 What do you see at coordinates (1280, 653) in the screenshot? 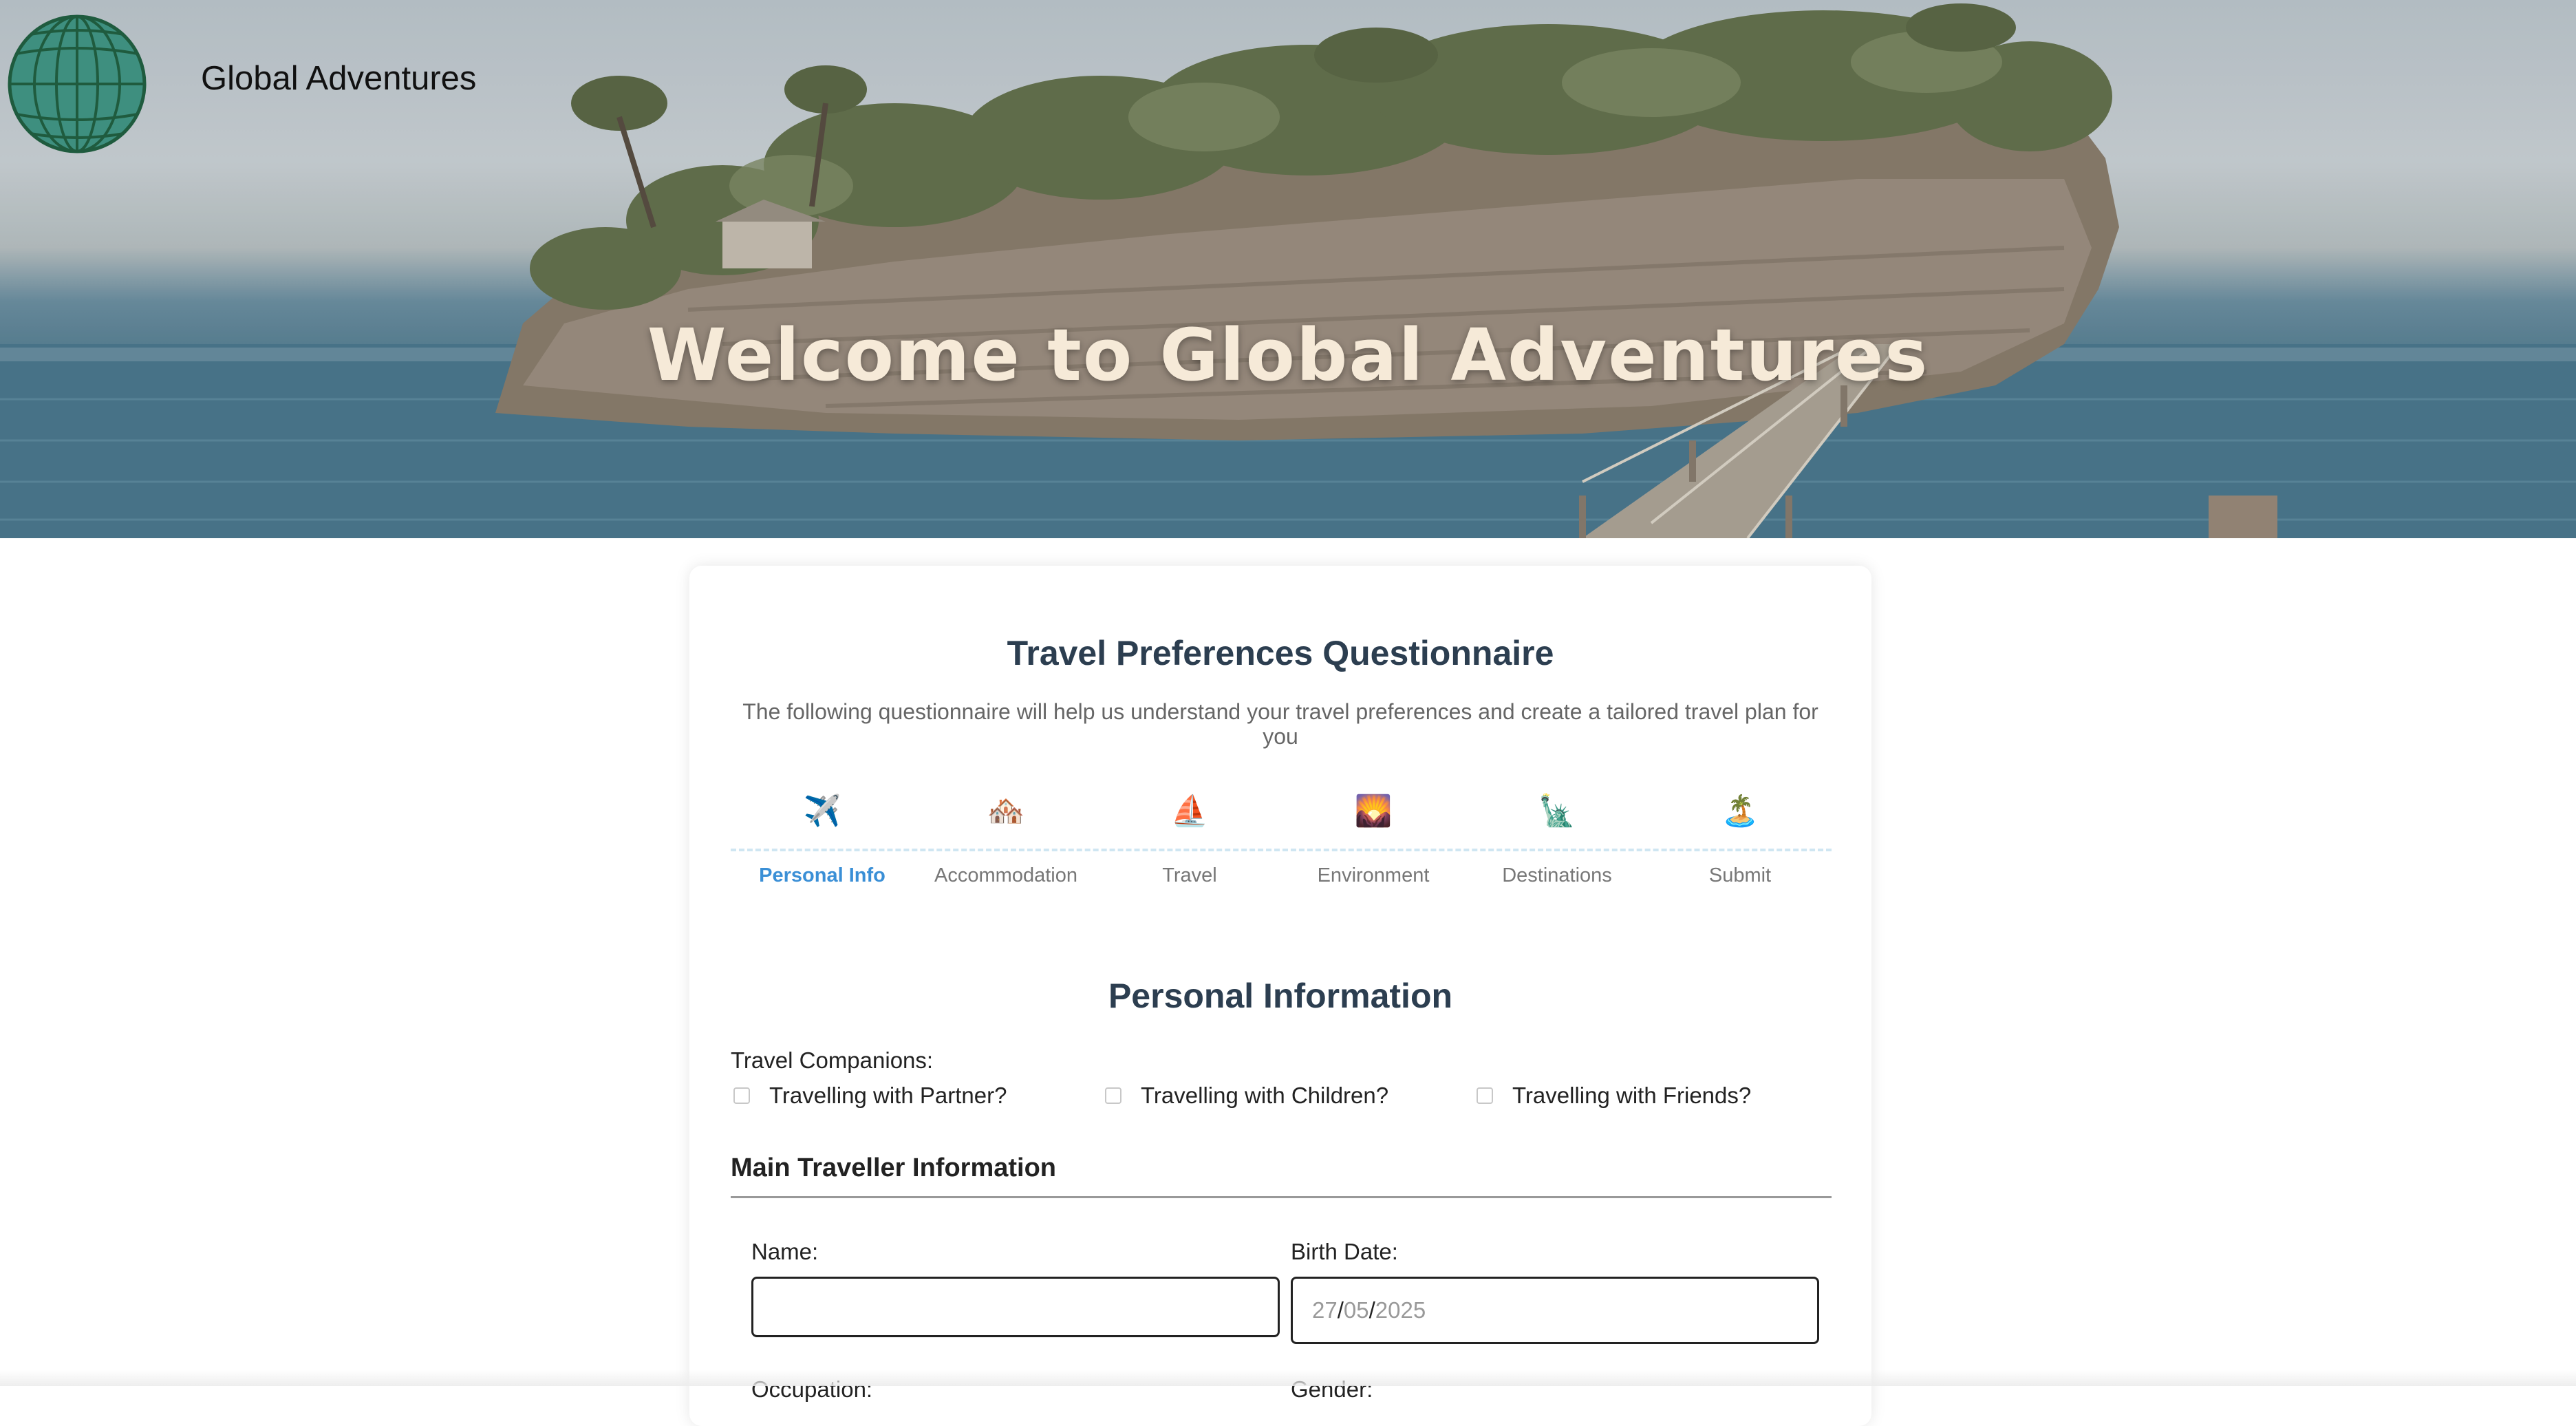
I see `questionnaire-title: Travel Preferences Questionnaire` at bounding box center [1280, 653].